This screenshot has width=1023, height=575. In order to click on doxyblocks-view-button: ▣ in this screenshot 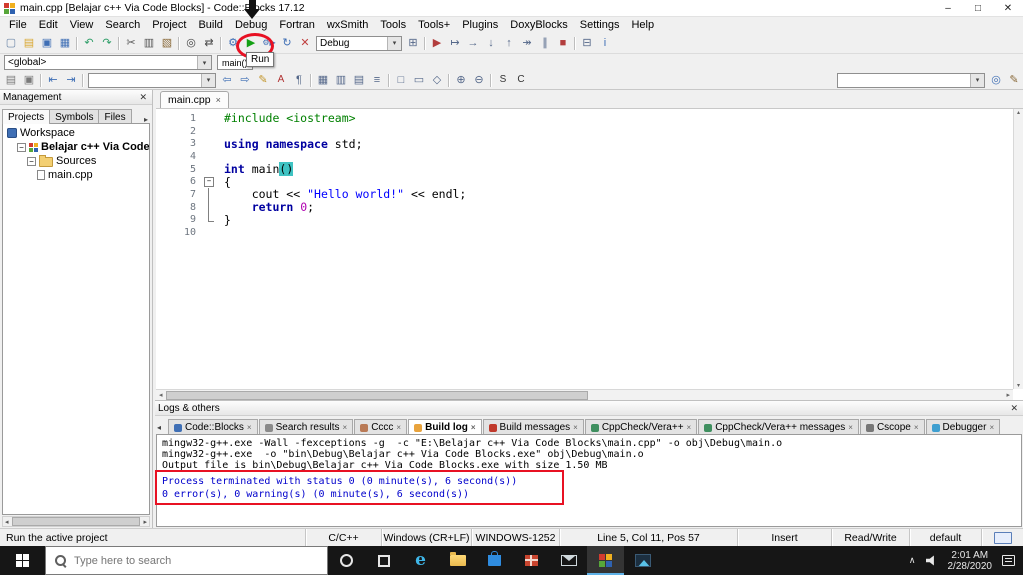, I will do `click(29, 80)`.